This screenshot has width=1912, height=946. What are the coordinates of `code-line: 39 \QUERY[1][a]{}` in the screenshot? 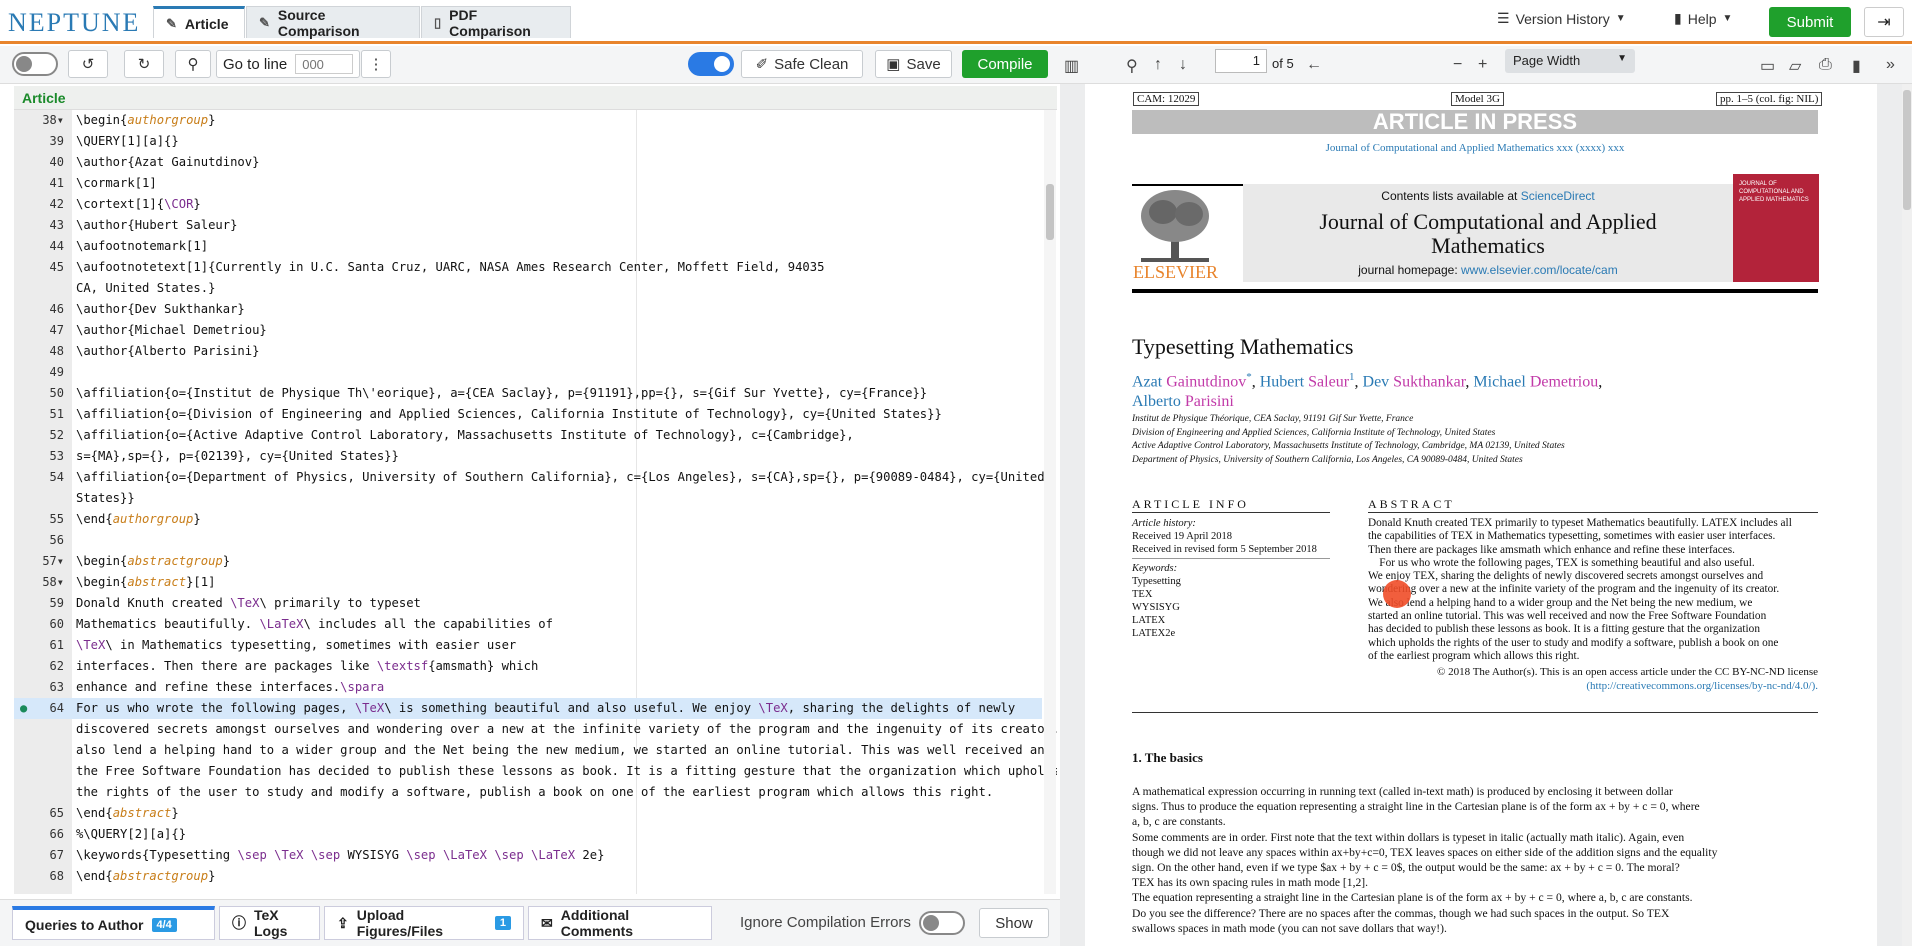 It's located at (528, 141).